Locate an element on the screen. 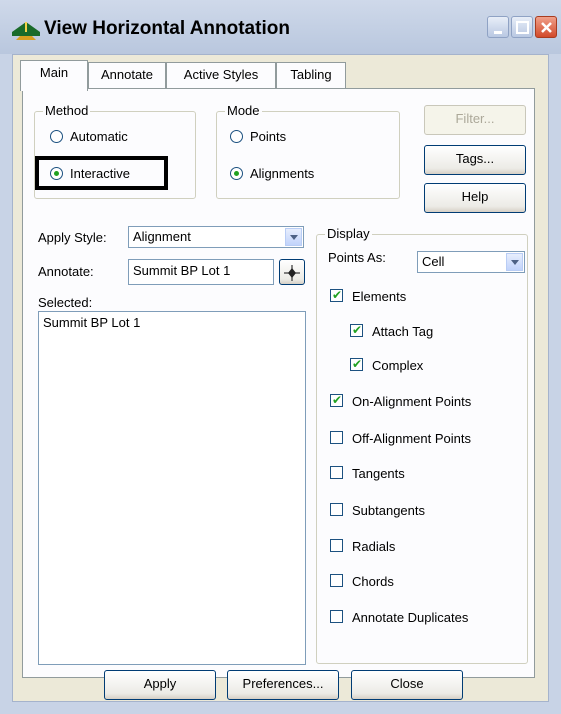  tab-annotate-label: Annotate is located at coordinates (127, 74).